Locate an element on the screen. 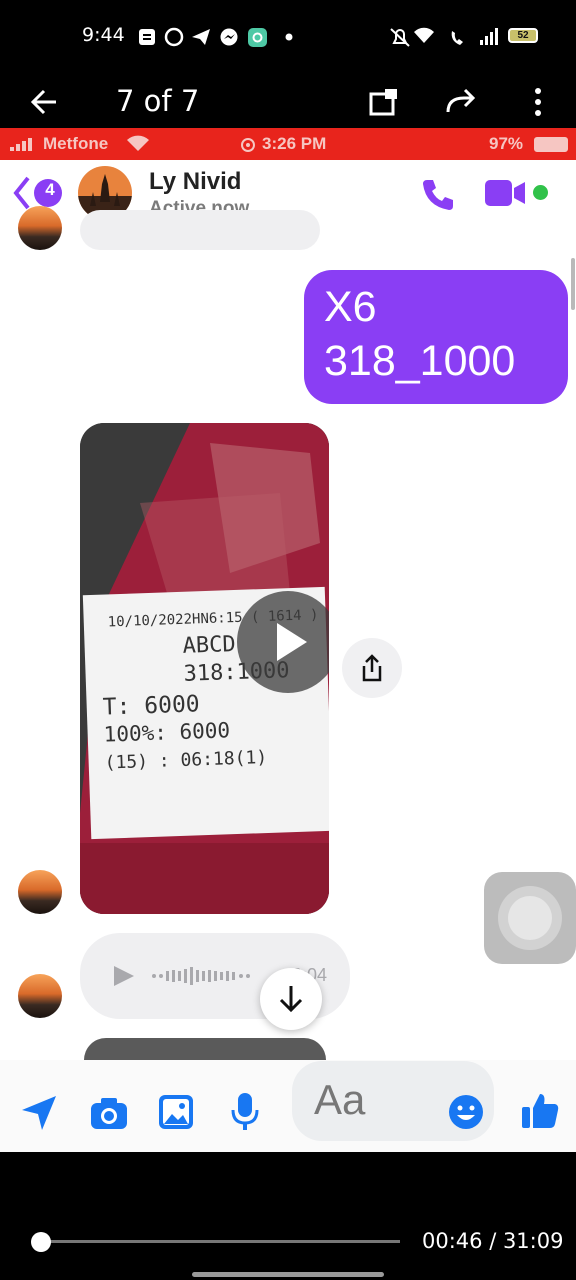 Image resolution: width=576 pixels, height=1280 pixels. more-dot-icon is located at coordinates (289, 37).